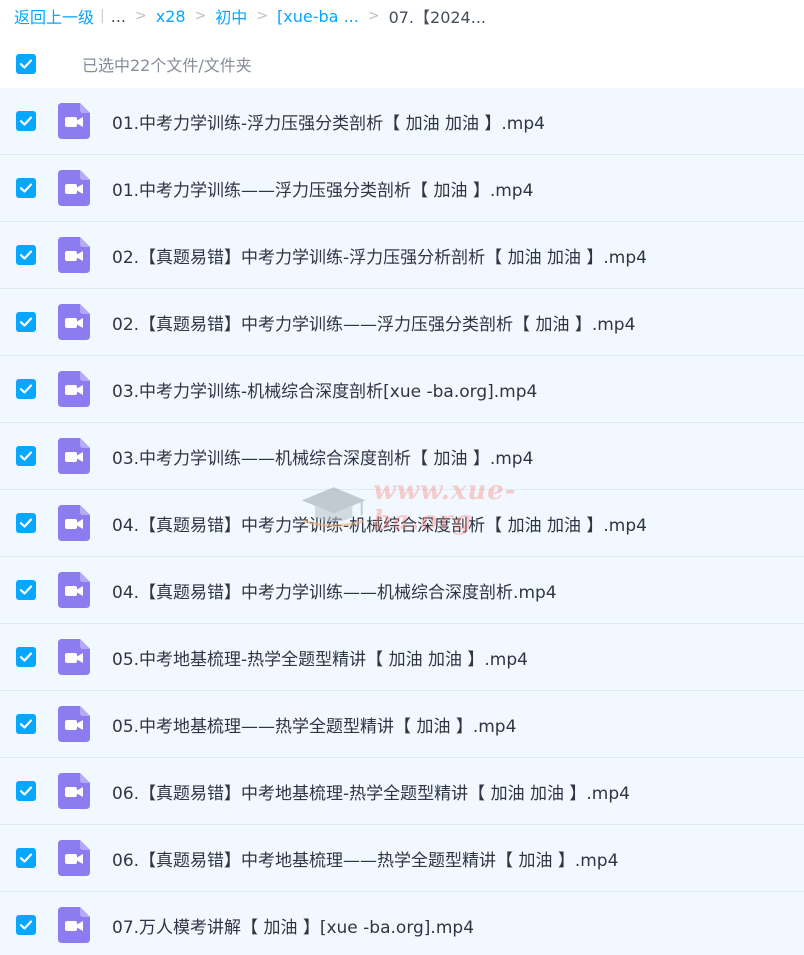 This screenshot has height=955, width=804. I want to click on selection-bar: 已选中22个文件/文件夹, so click(402, 64).